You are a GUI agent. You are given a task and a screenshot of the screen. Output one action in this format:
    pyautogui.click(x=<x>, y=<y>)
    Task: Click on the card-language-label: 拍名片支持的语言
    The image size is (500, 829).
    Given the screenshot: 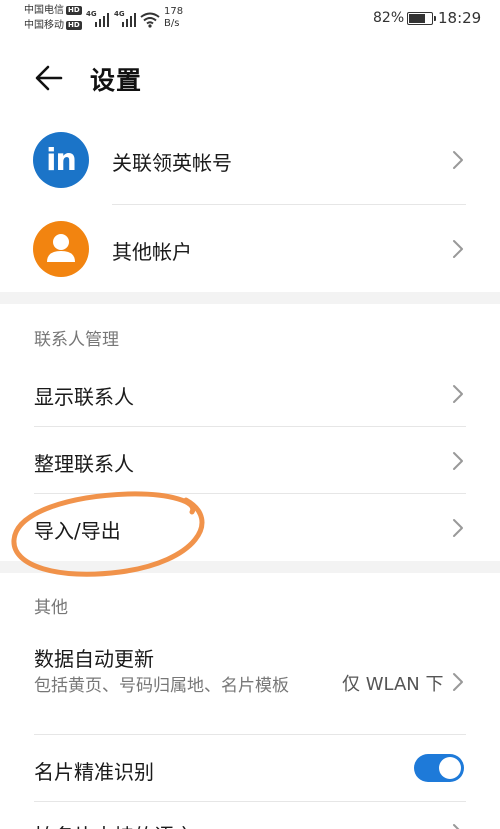 What is the action you would take?
    pyautogui.click(x=114, y=824)
    